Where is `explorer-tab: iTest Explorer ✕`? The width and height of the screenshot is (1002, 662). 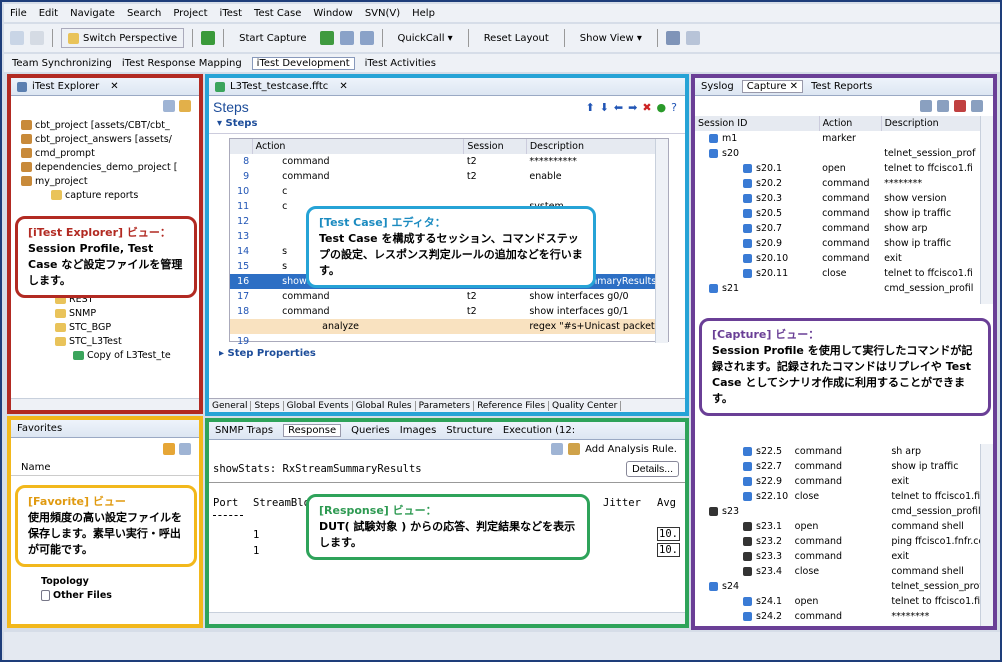 explorer-tab: iTest Explorer ✕ is located at coordinates (105, 87).